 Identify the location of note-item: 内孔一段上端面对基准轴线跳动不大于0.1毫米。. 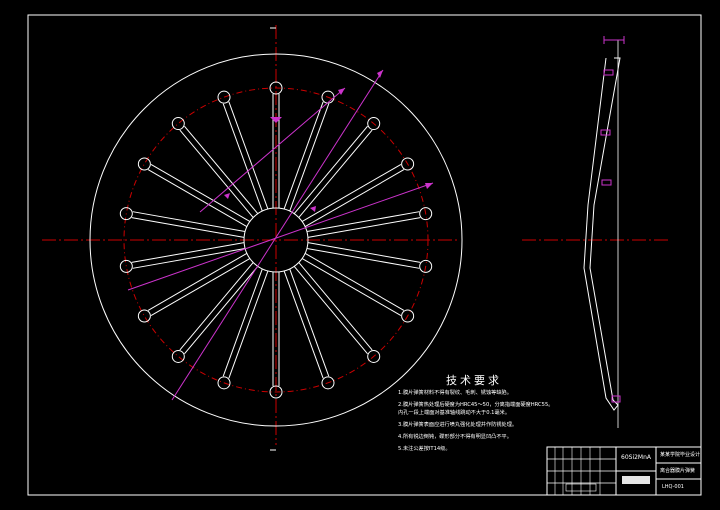
(454, 413).